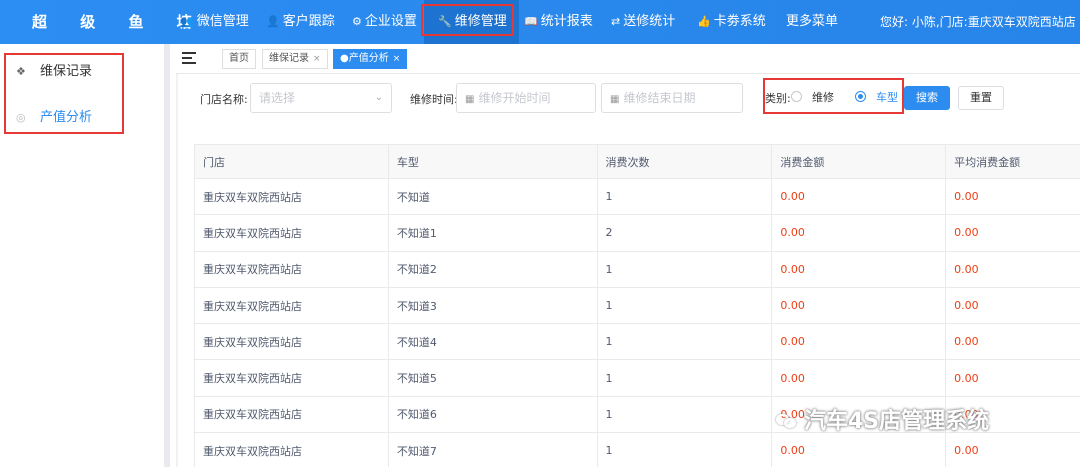 The width and height of the screenshot is (1080, 467). Describe the element at coordinates (672, 98) in the screenshot. I see `end-date-input: ▦ 维修结束日期` at that location.